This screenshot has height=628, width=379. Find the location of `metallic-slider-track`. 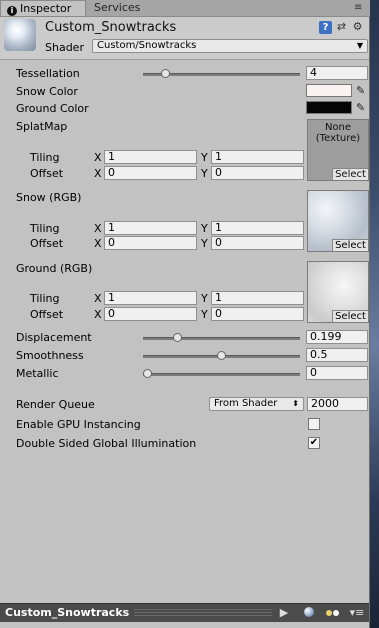

metallic-slider-track is located at coordinates (221, 374).